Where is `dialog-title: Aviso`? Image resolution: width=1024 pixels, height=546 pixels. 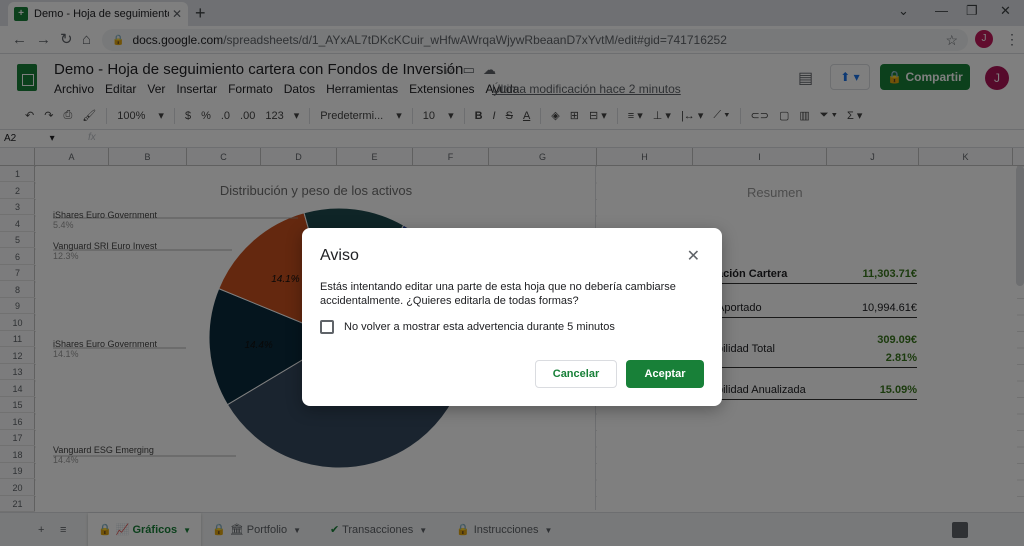
dialog-title: Aviso is located at coordinates (339, 255).